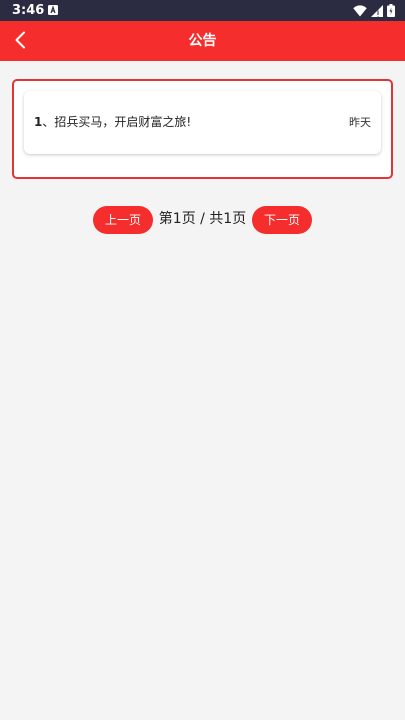 Image resolution: width=405 pixels, height=720 pixels. I want to click on status-icons, so click(374, 10).